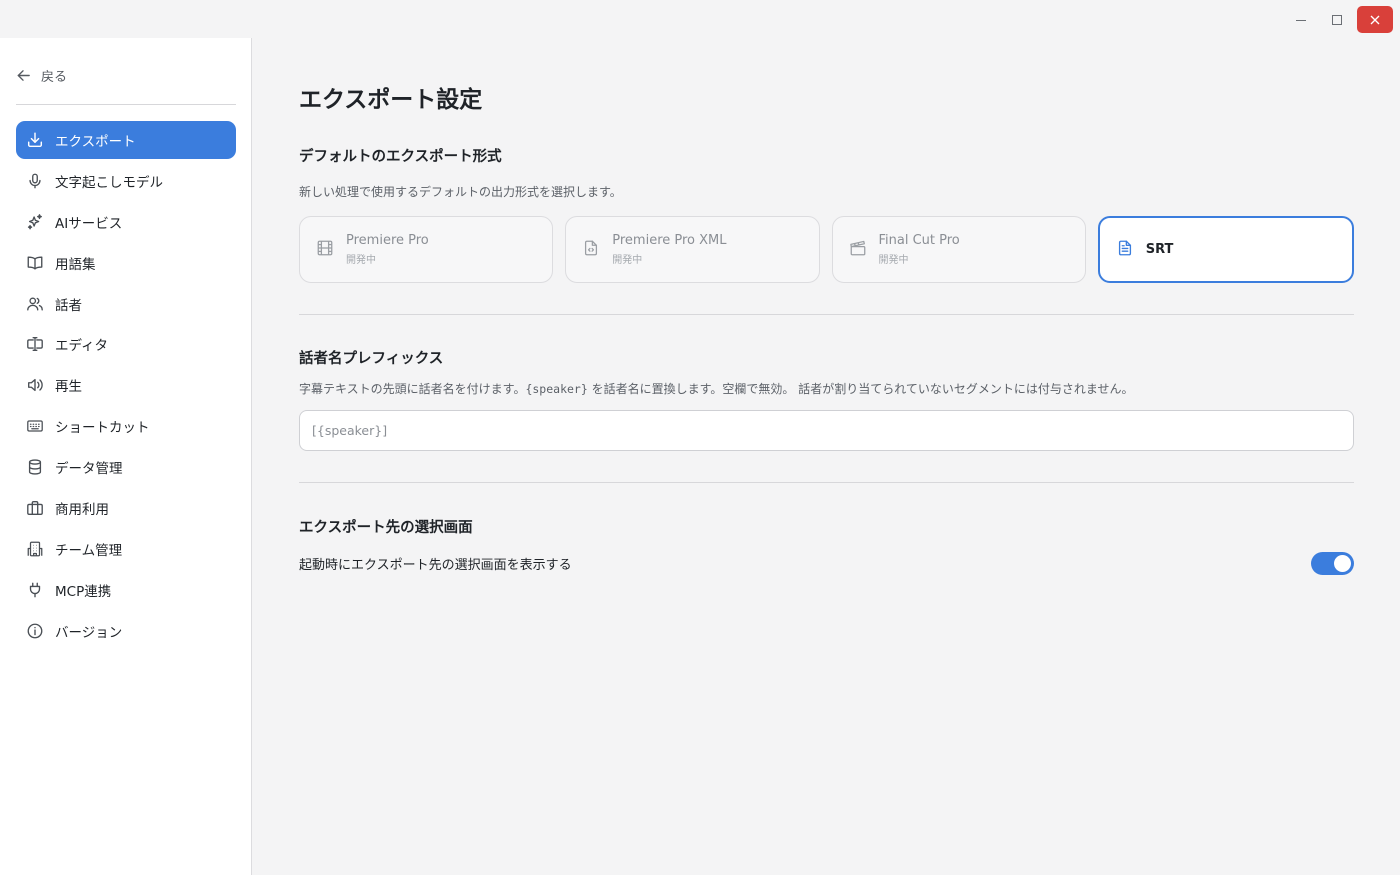 The image size is (1400, 875). I want to click on sidebar-item-data-management: データ管理, so click(126, 467).